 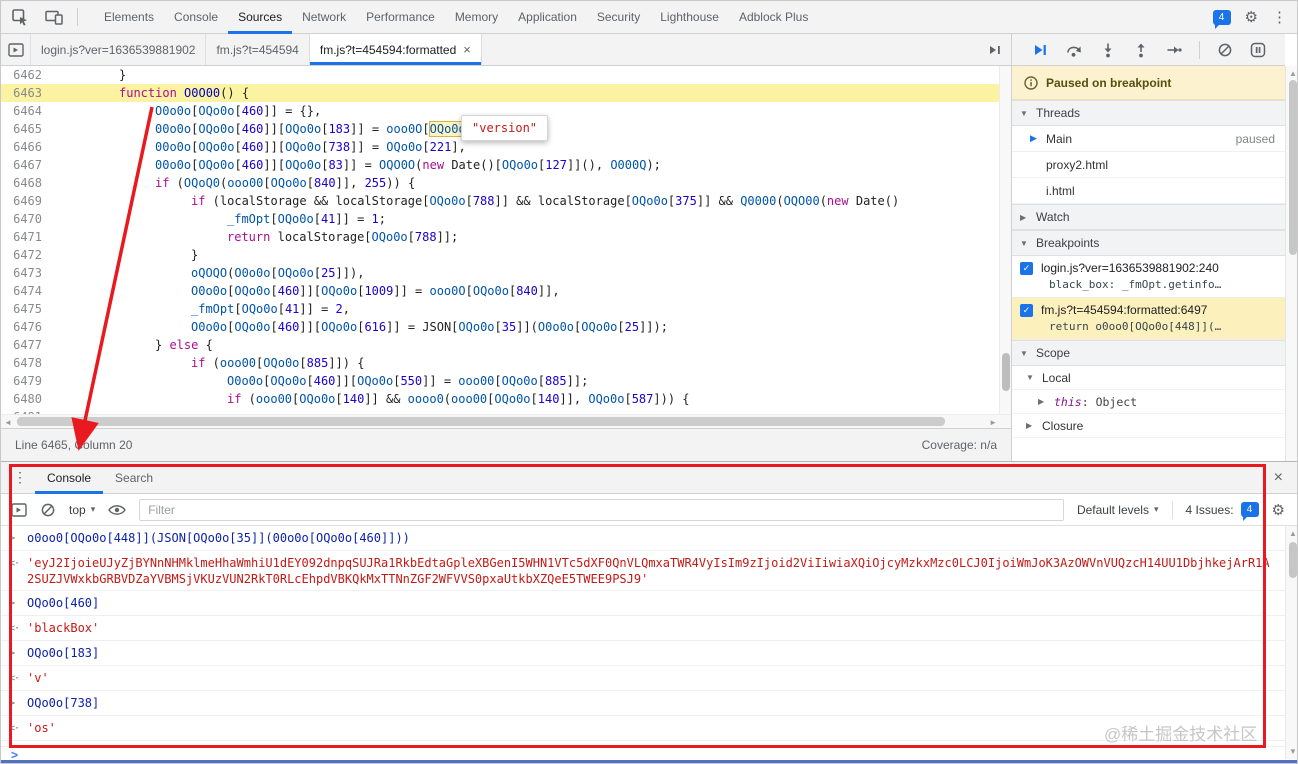 I want to click on tab-sources: Sources, so click(x=260, y=17).